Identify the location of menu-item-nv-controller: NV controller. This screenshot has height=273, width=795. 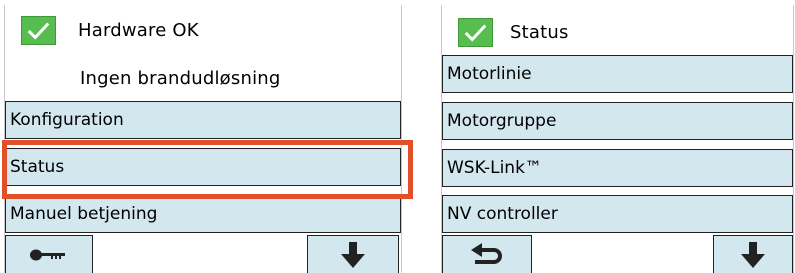
(617, 214).